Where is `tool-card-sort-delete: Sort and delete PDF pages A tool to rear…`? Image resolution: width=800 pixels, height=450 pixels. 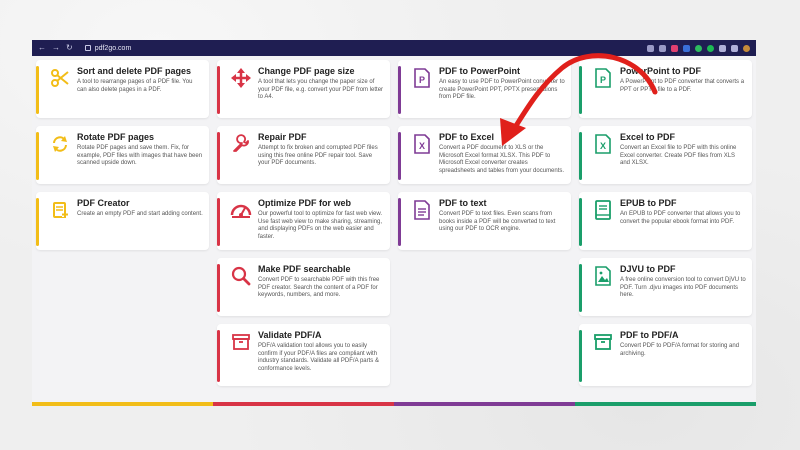 tool-card-sort-delete: Sort and delete PDF pages A tool to rear… is located at coordinates (122, 89).